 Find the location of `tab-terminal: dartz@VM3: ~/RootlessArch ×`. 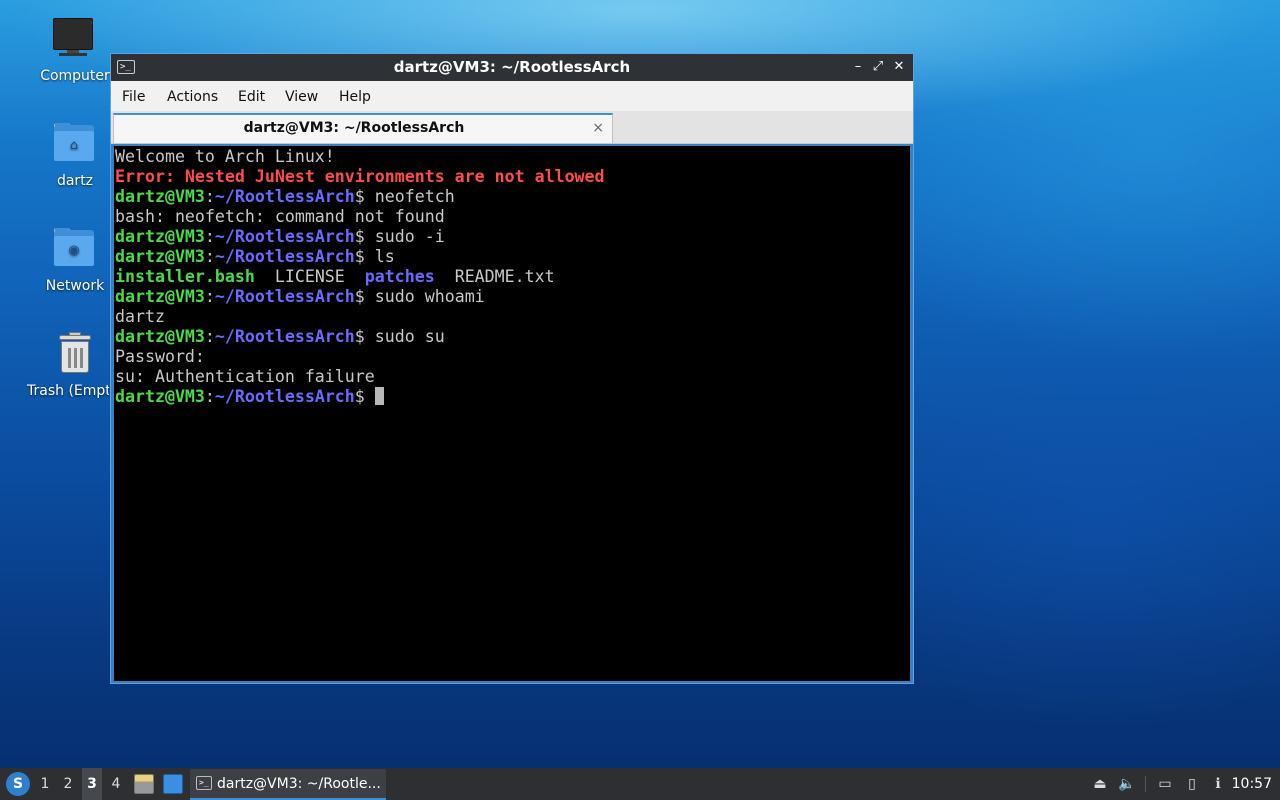

tab-terminal: dartz@VM3: ~/RootlessArch × is located at coordinates (363, 128).